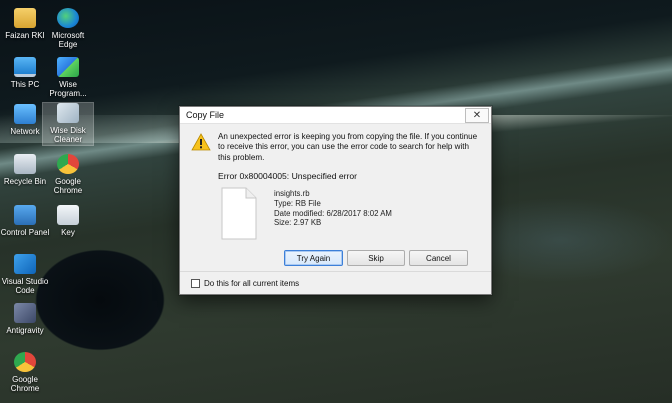 The width and height of the screenshot is (672, 403). What do you see at coordinates (68, 67) in the screenshot?
I see `wise-program-uninstaller-icon` at bounding box center [68, 67].